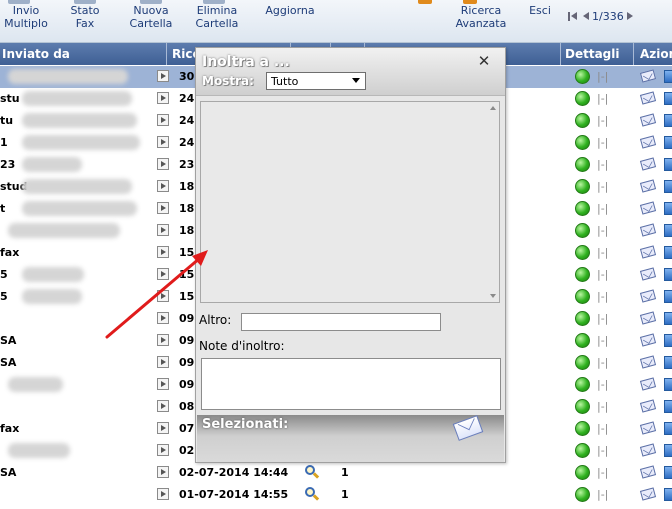  Describe the element at coordinates (26, 17) in the screenshot. I see `invio-multiplo-button: Invio Multiplo` at that location.